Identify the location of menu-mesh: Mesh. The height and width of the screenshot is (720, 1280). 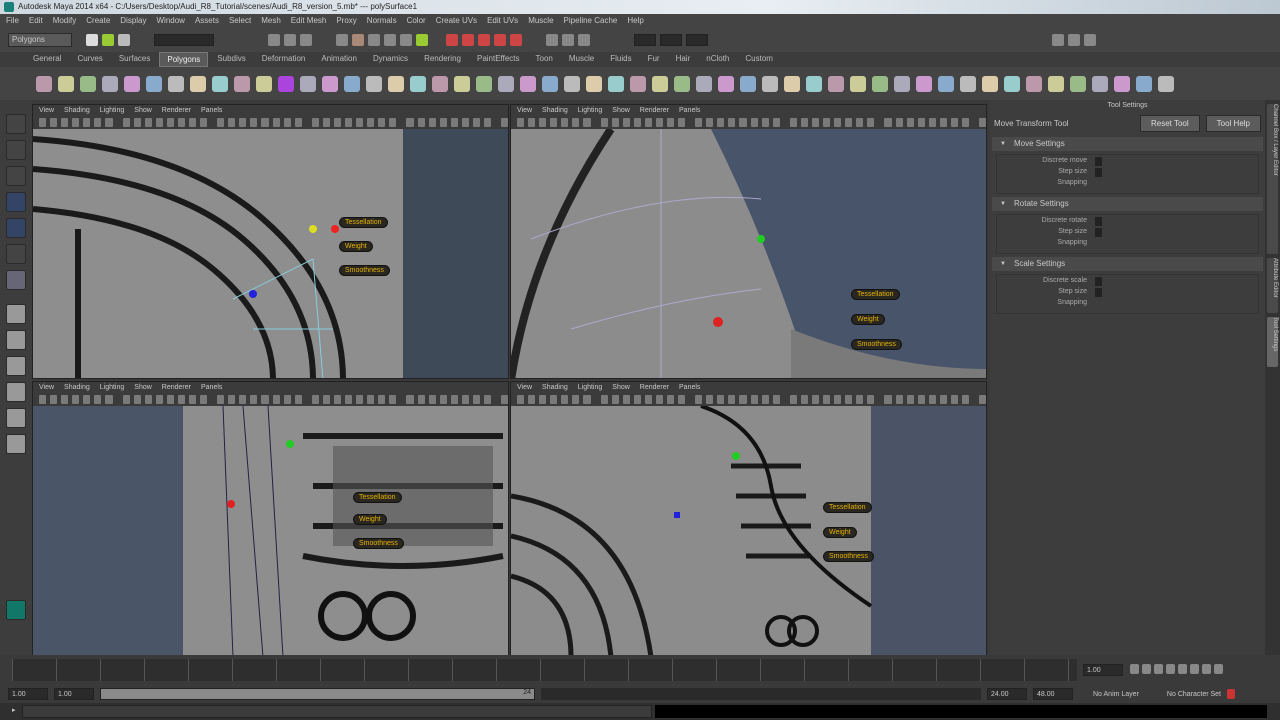
(271, 21).